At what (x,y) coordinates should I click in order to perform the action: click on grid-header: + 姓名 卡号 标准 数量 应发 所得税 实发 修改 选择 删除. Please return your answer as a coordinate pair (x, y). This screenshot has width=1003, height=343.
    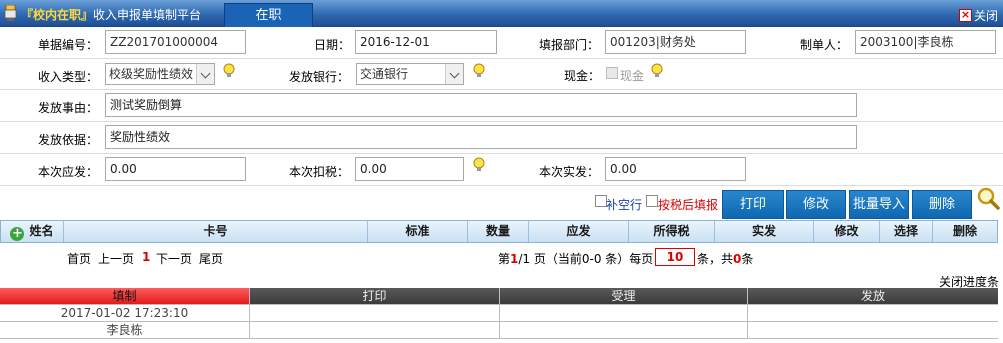
    Looking at the image, I should click on (499, 231).